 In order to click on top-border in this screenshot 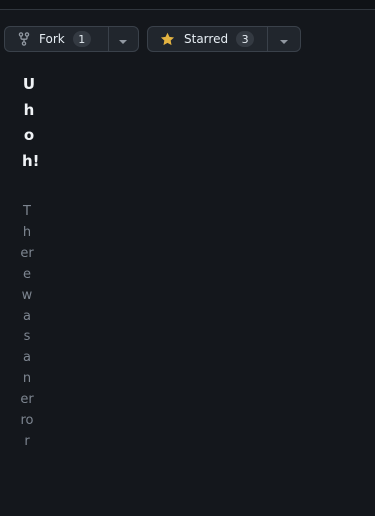, I will do `click(187, 5)`.